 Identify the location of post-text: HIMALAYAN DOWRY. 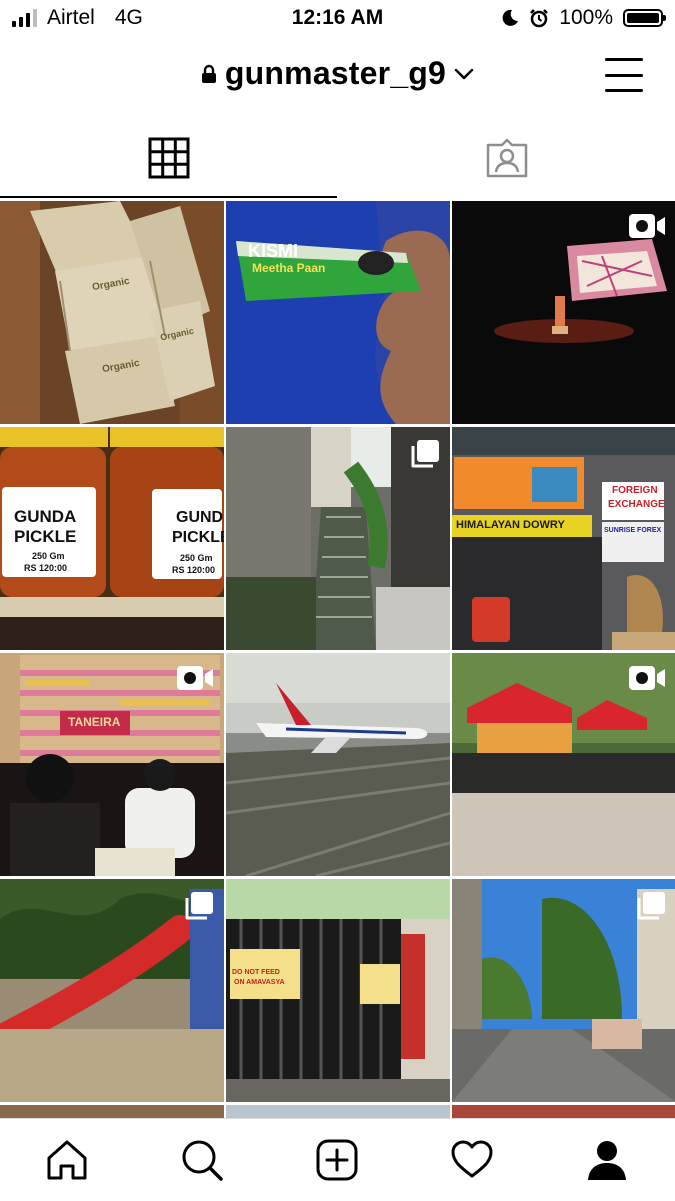
(510, 525).